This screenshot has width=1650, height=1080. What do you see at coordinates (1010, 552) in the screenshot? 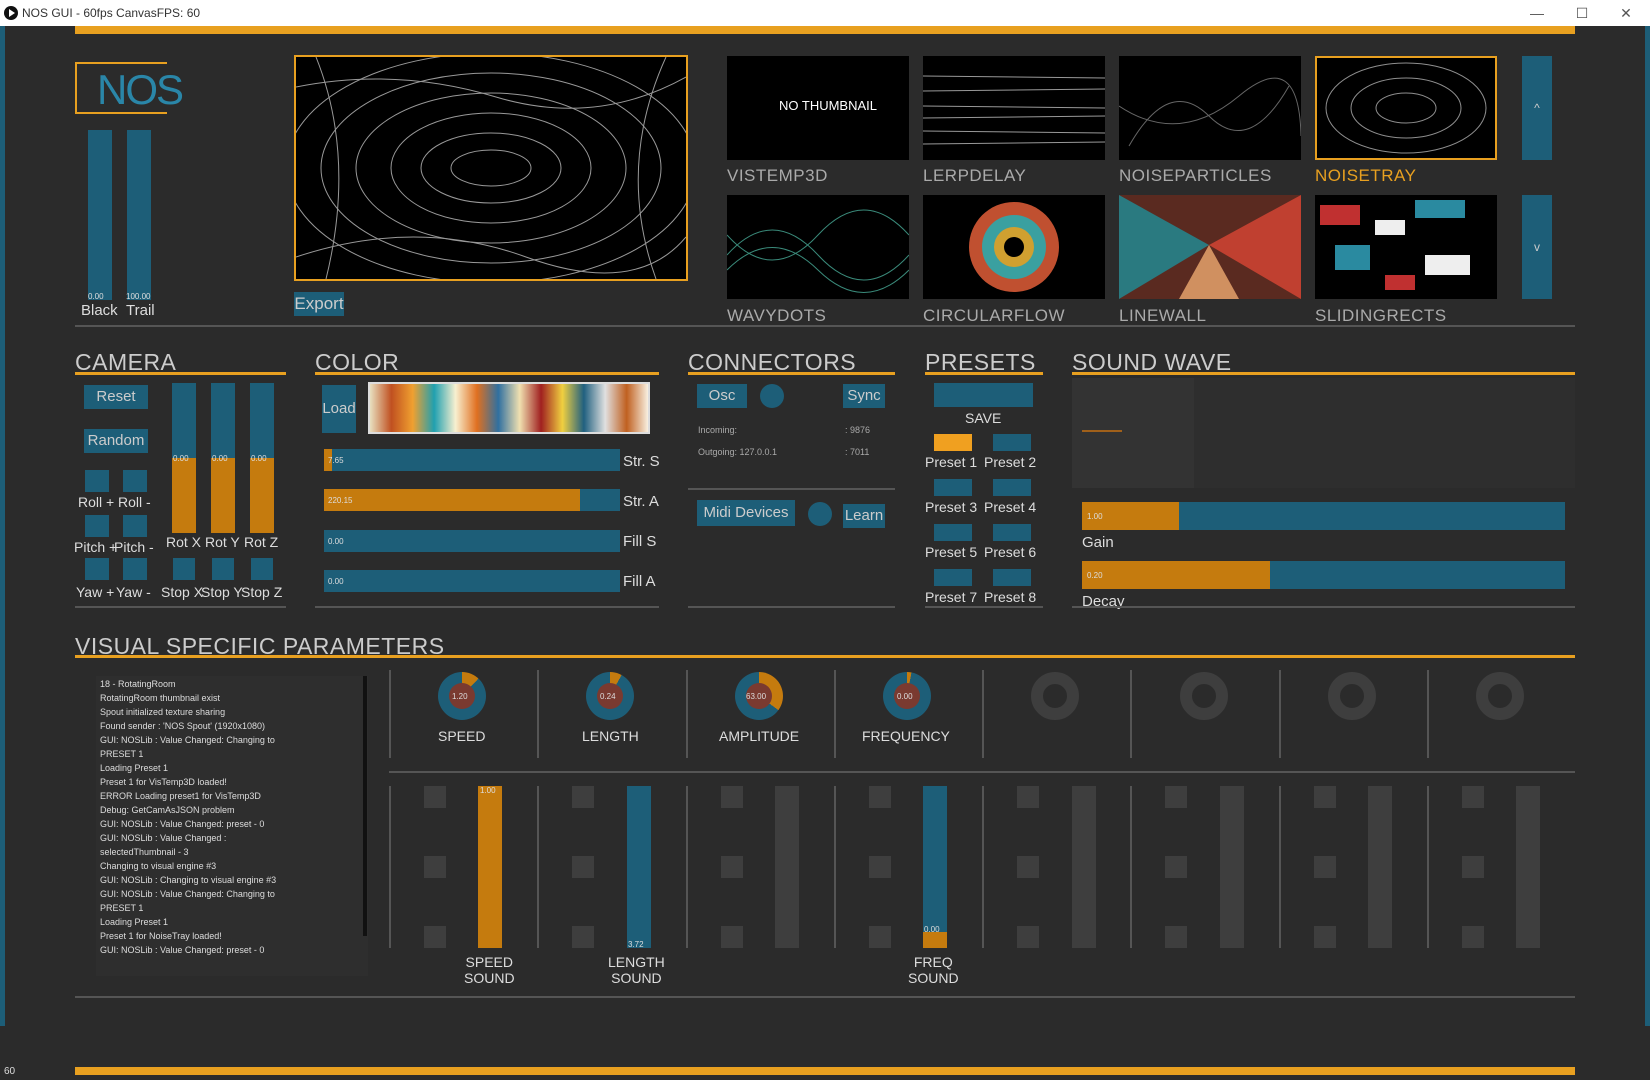
I see `preset-label: Preset 6` at bounding box center [1010, 552].